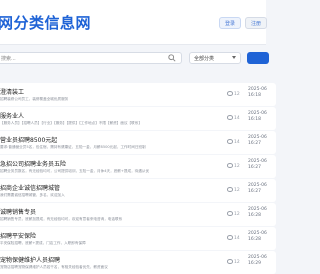 This screenshot has width=320, height=274. I want to click on listing-title: 招商企业诚信招聘城管, so click(30, 187).